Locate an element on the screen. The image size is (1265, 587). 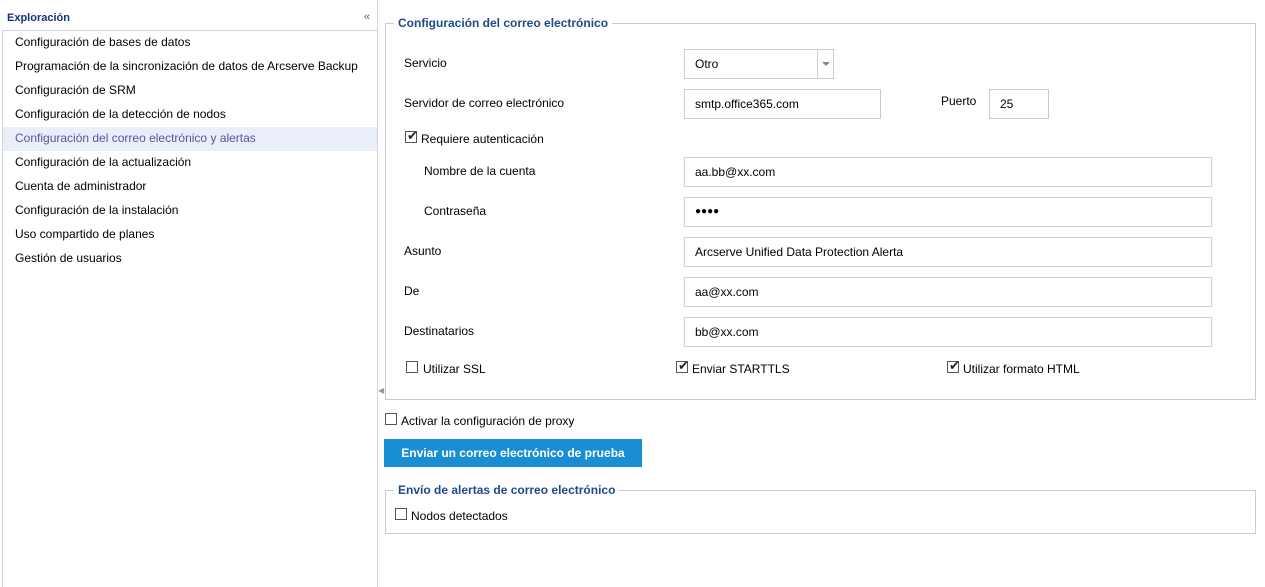
port-label: Puerto is located at coordinates (959, 101).